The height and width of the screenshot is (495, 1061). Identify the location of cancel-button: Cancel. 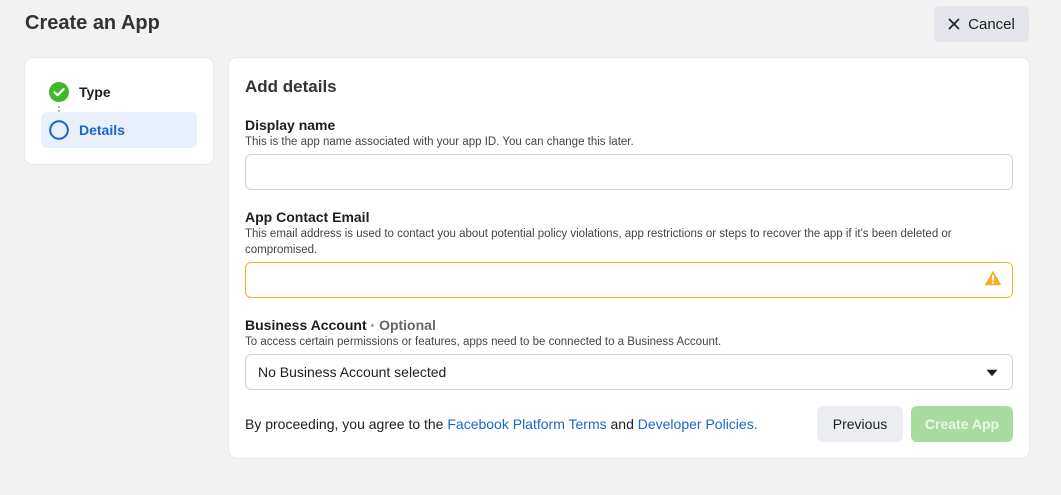
(981, 24).